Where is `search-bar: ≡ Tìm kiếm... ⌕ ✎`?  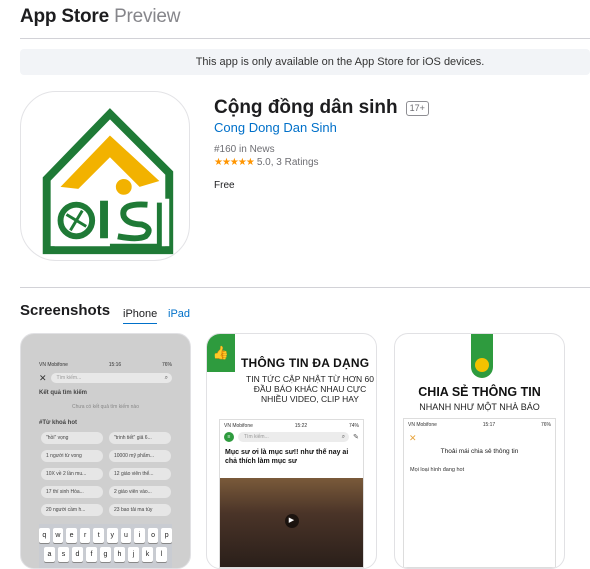 search-bar: ≡ Tìm kiếm... ⌕ ✎ is located at coordinates (291, 437).